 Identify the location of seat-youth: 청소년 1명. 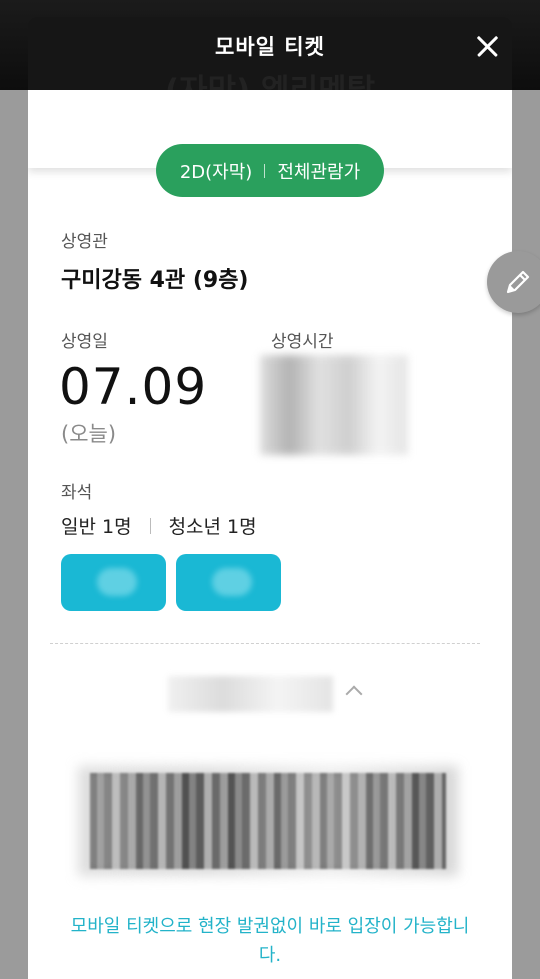
(212, 527).